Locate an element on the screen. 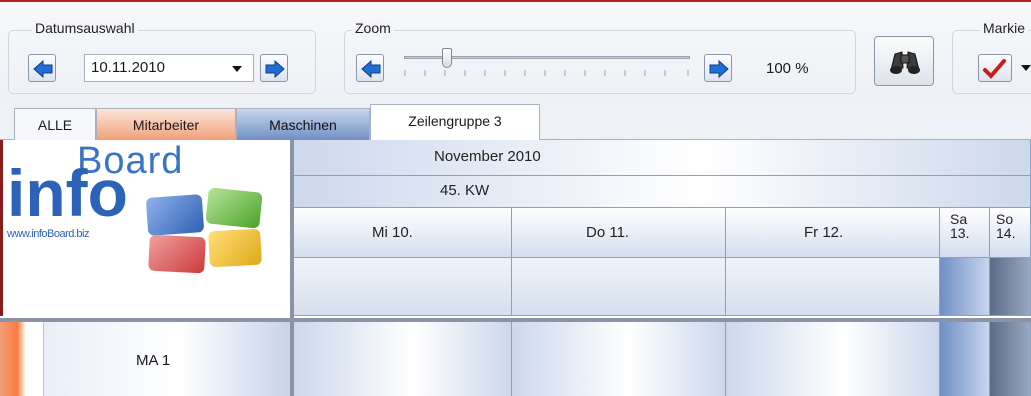  day-label: Do 11. is located at coordinates (608, 232).